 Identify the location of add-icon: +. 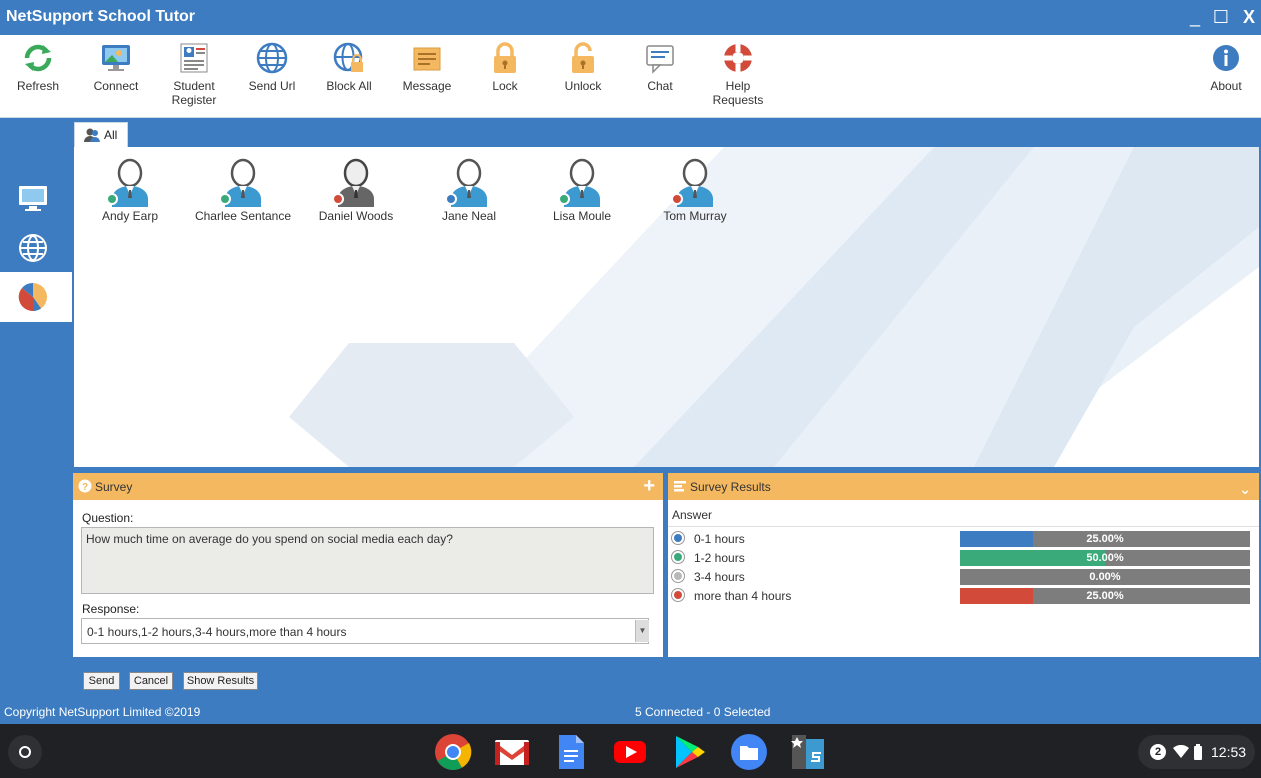
(649, 486).